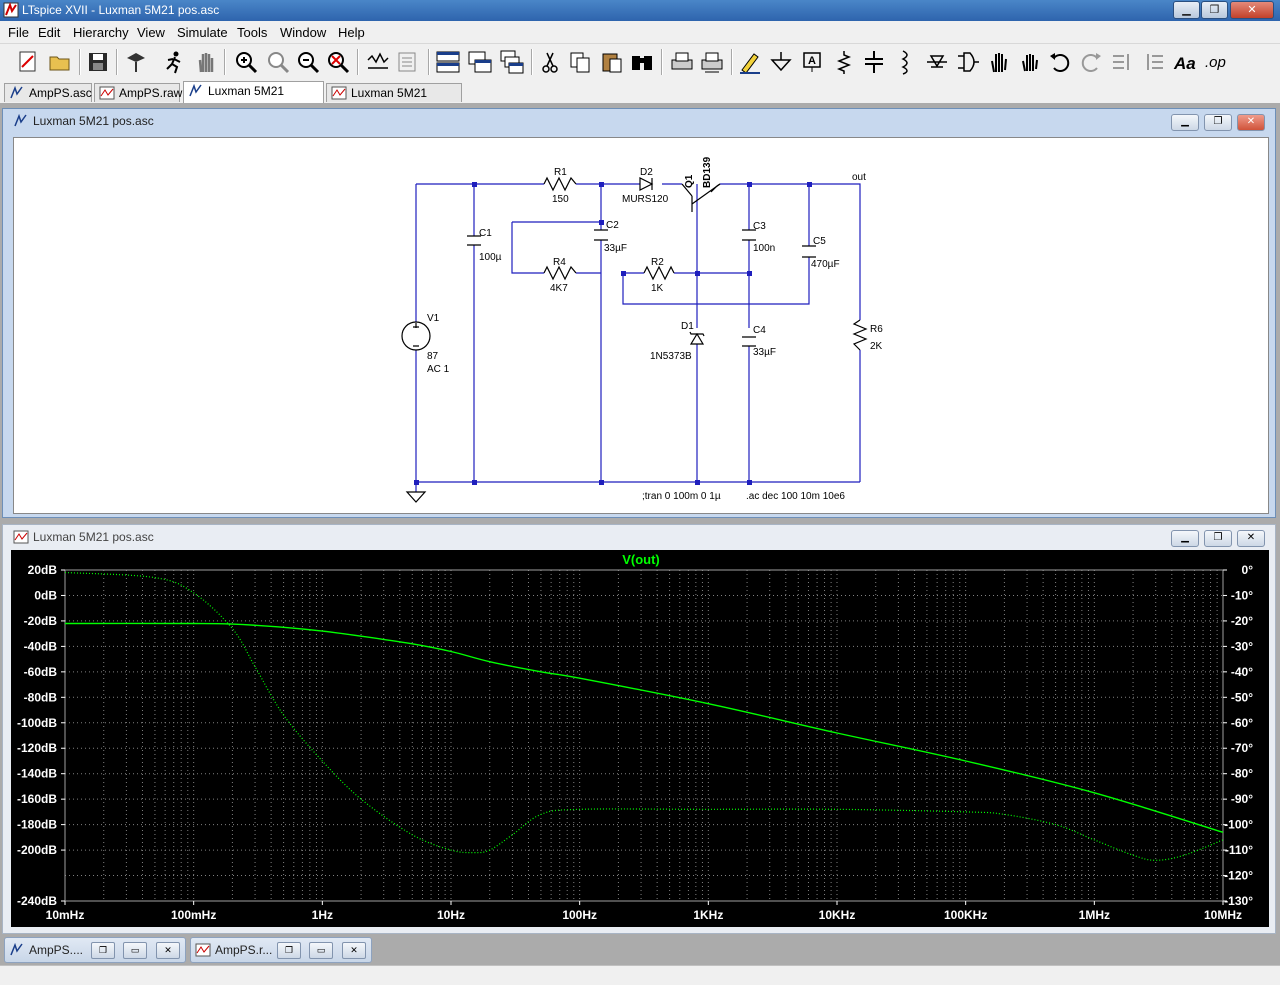 The image size is (1280, 985). I want to click on redo-icon, so click(1091, 62).